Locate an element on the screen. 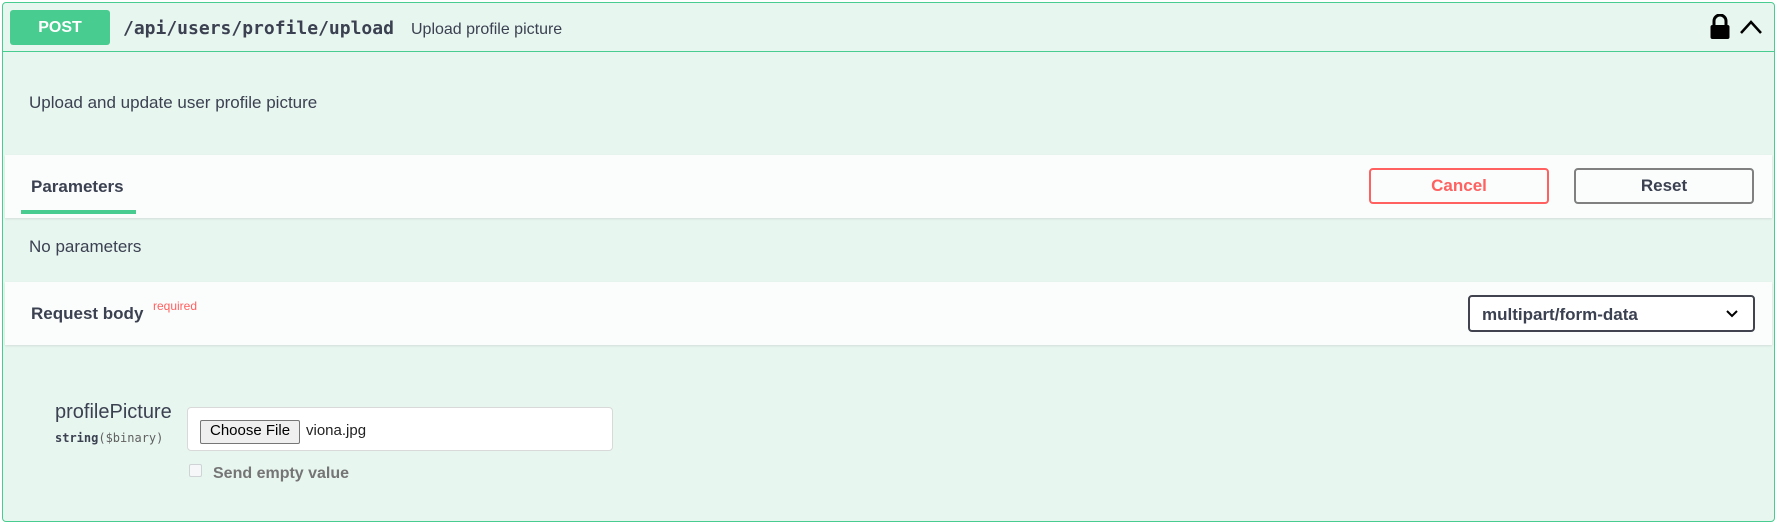 This screenshot has height=522, width=1779. chevron-down-icon is located at coordinates (1732, 314).